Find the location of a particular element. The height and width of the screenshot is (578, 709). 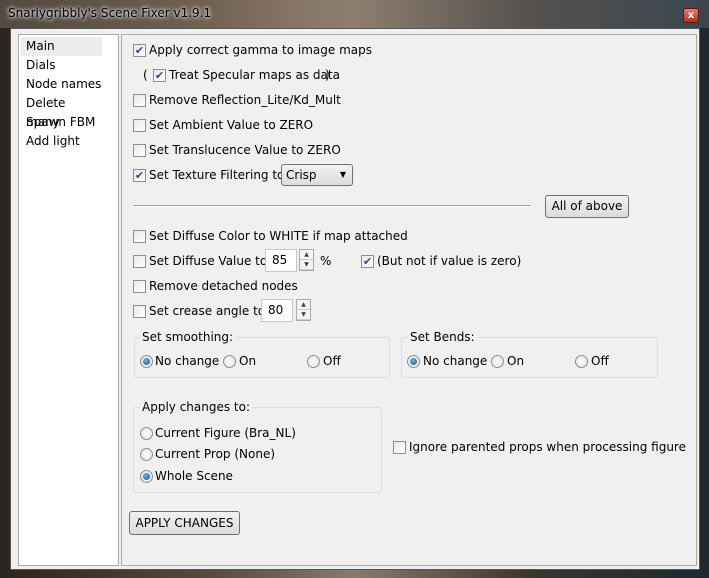

apply-radio-whole-scene is located at coordinates (146, 476).